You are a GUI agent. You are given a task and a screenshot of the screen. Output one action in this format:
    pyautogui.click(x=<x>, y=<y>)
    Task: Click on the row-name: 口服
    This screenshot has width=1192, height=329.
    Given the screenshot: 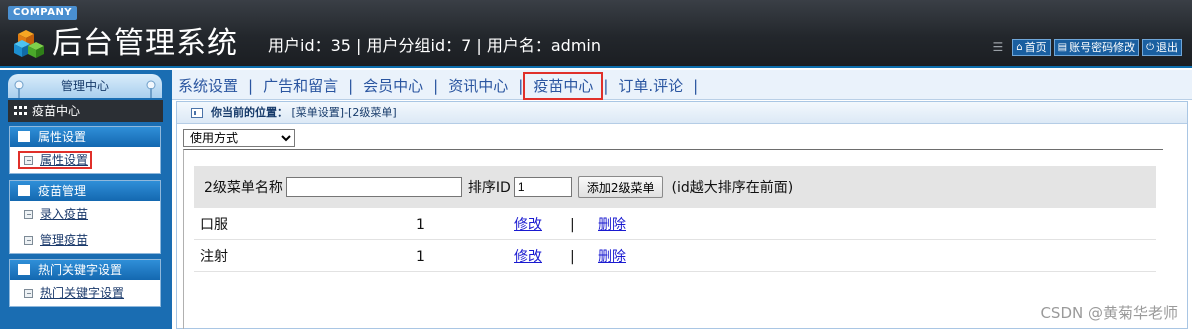 What is the action you would take?
    pyautogui.click(x=214, y=225)
    